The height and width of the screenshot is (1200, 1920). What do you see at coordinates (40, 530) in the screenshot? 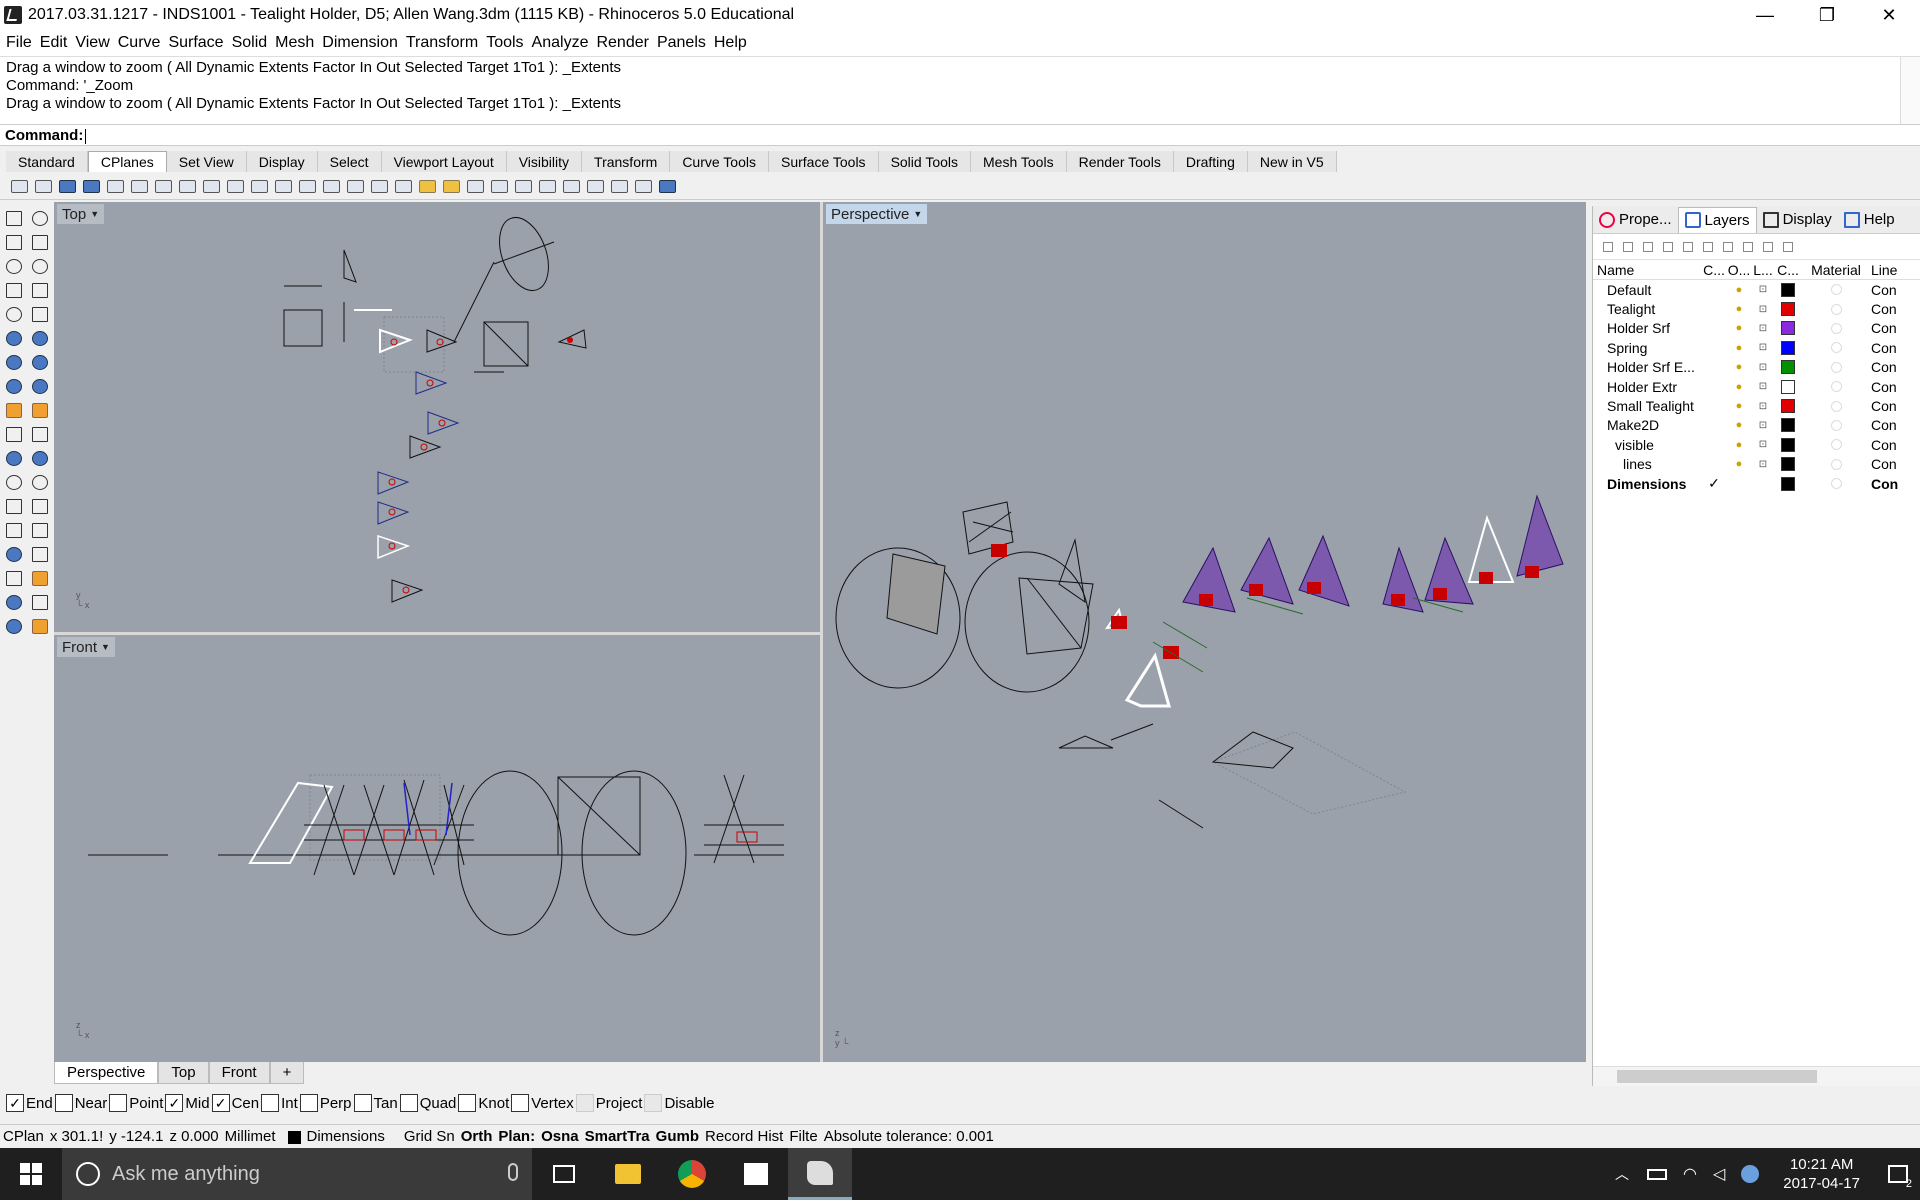
I see `copy-icon` at bounding box center [40, 530].